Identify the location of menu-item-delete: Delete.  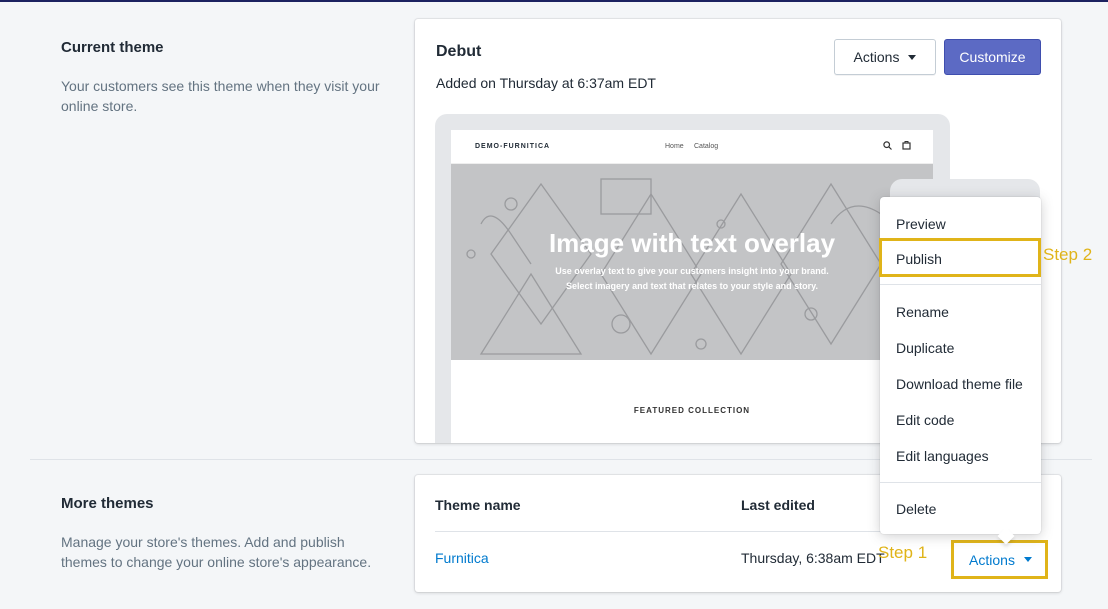
(916, 509).